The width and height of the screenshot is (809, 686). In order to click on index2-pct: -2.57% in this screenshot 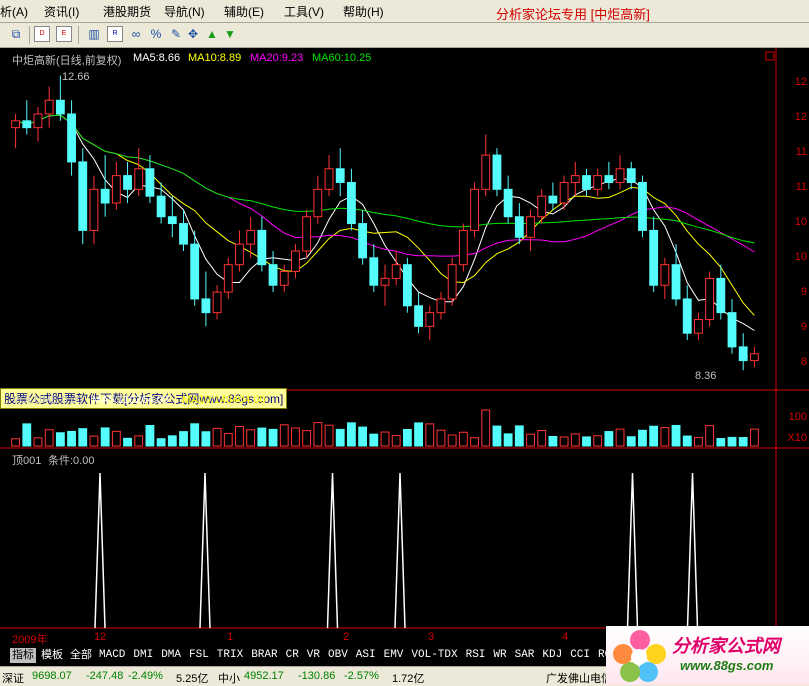, I will do `click(361, 676)`.